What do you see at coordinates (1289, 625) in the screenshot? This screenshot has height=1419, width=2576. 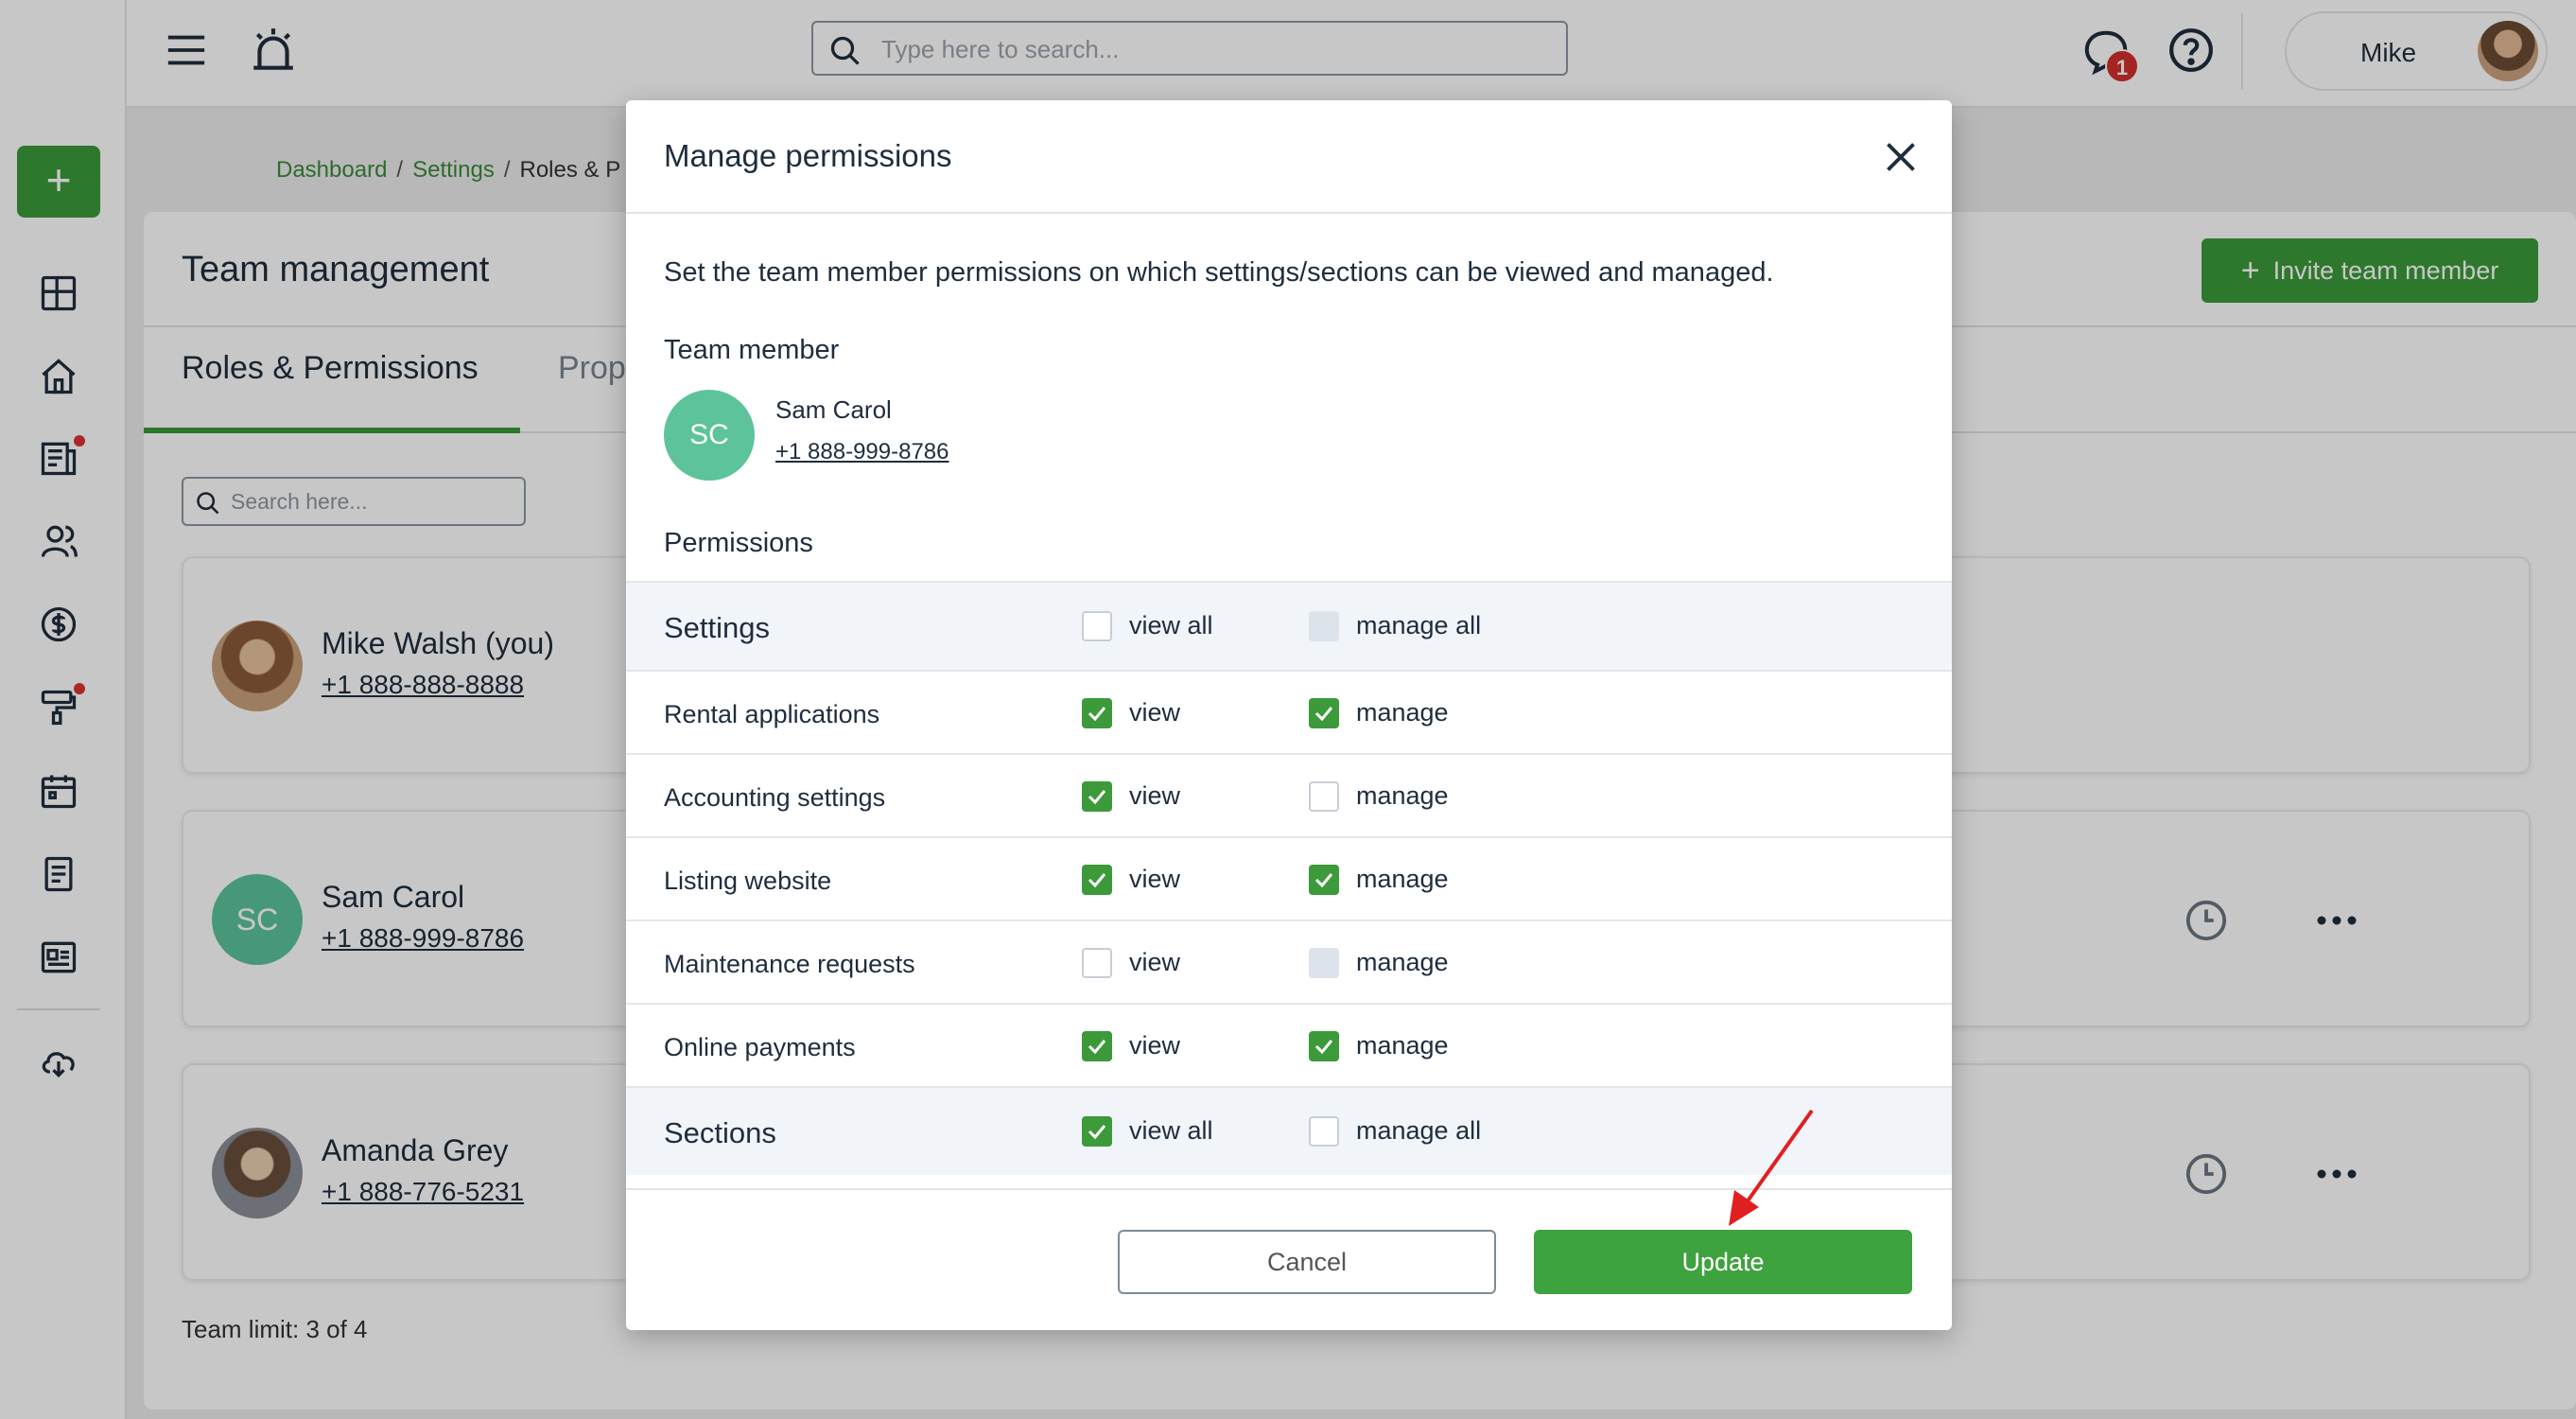 I see `permission-group-settings: Settings view all manage all` at bounding box center [1289, 625].